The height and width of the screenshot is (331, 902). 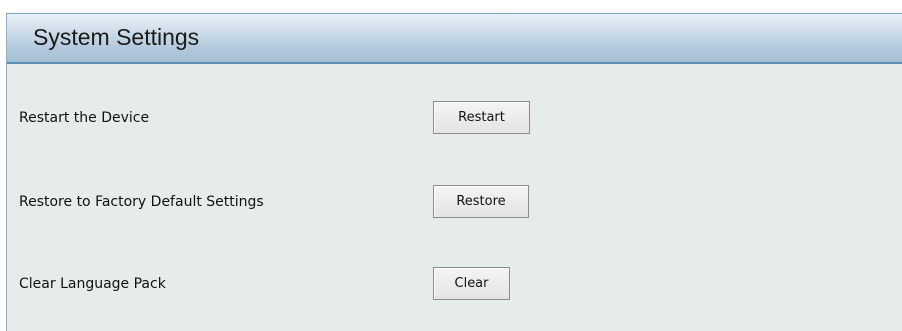 I want to click on restore-factory-defaults-label: Restore to Factory Default Settings, so click(x=141, y=202).